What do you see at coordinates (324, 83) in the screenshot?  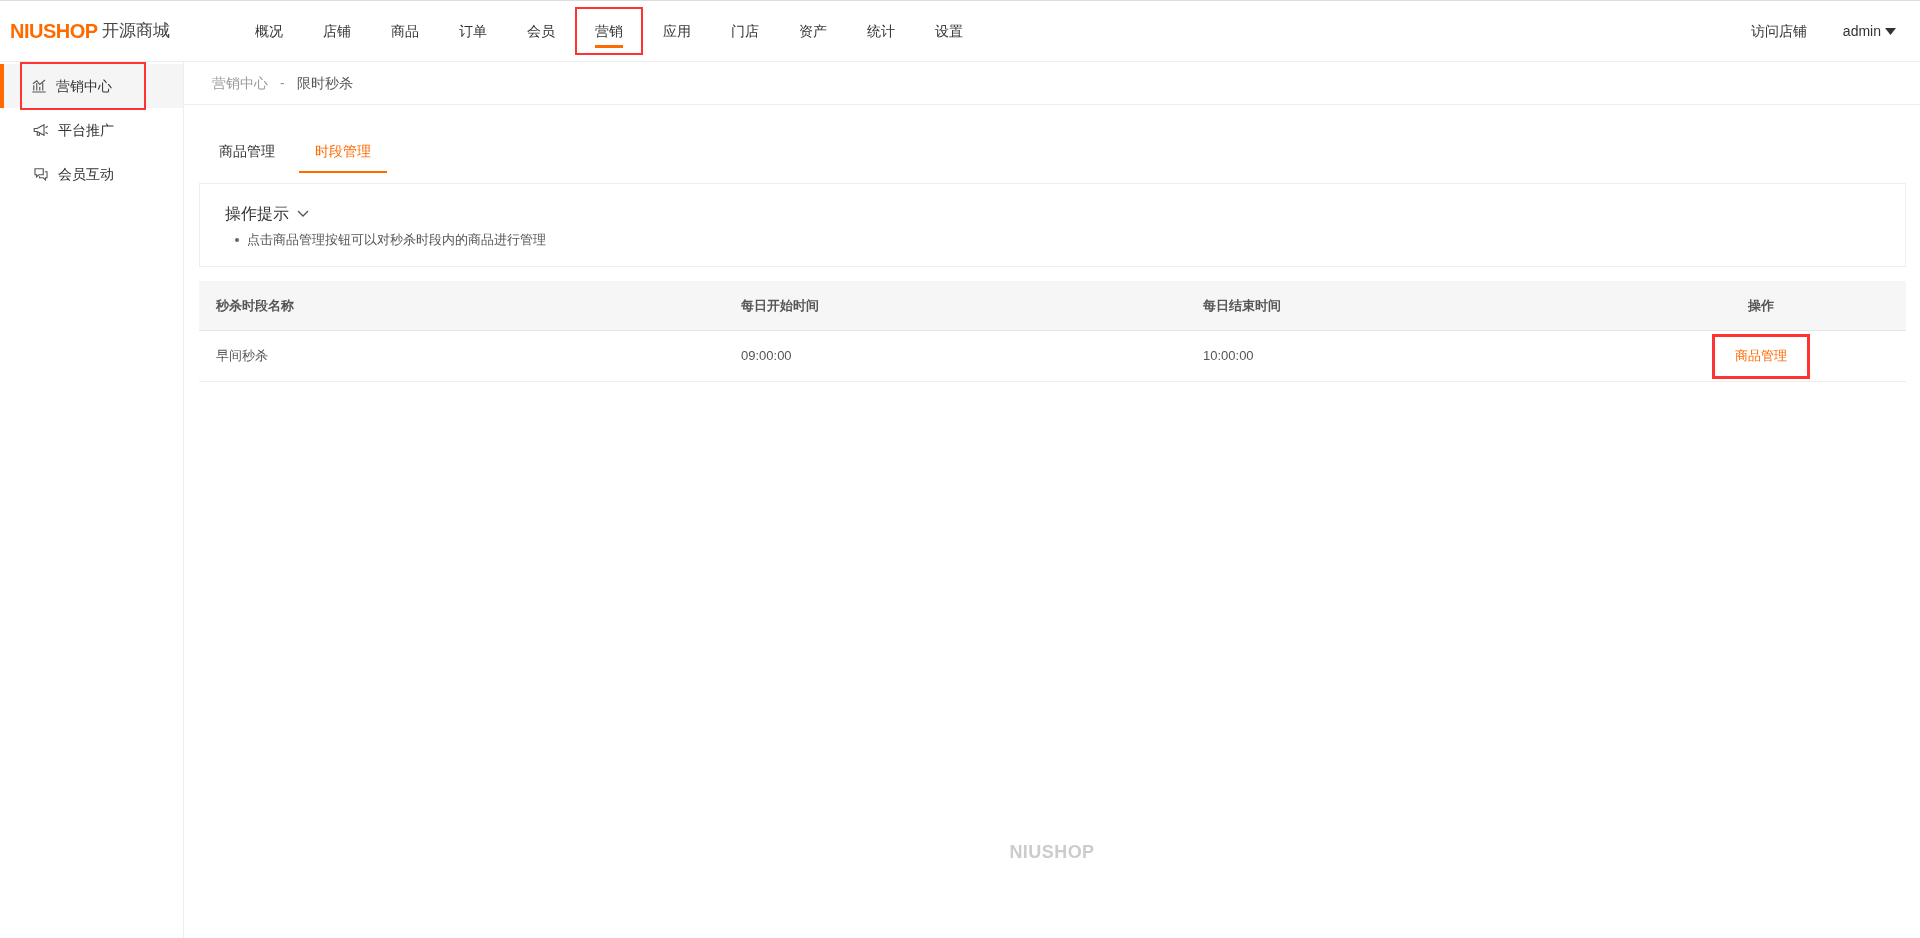 I see `breadcrumb-item: 限时秒杀` at bounding box center [324, 83].